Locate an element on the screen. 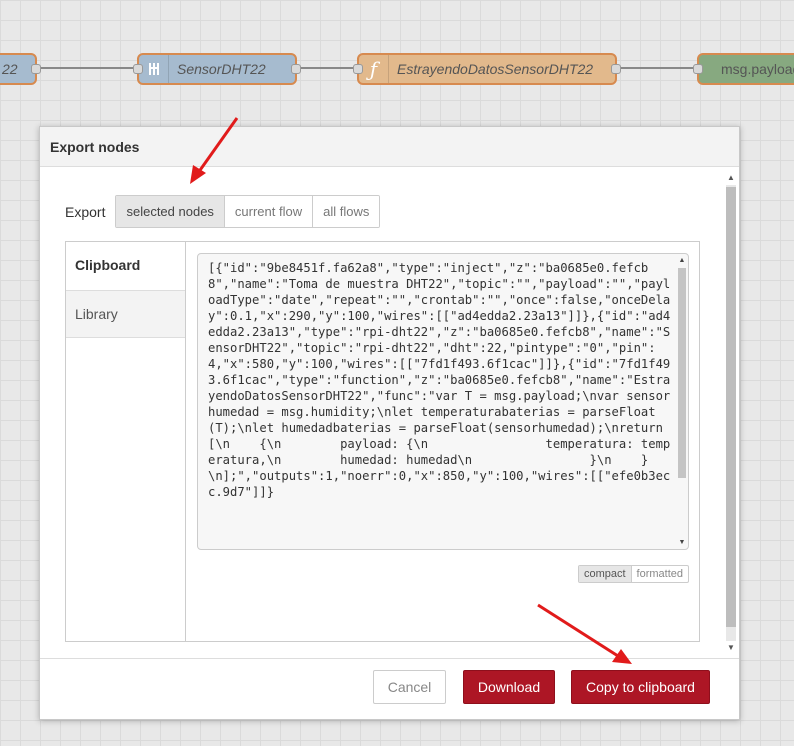  export-tabs: Clipboard Library is located at coordinates (126, 441).